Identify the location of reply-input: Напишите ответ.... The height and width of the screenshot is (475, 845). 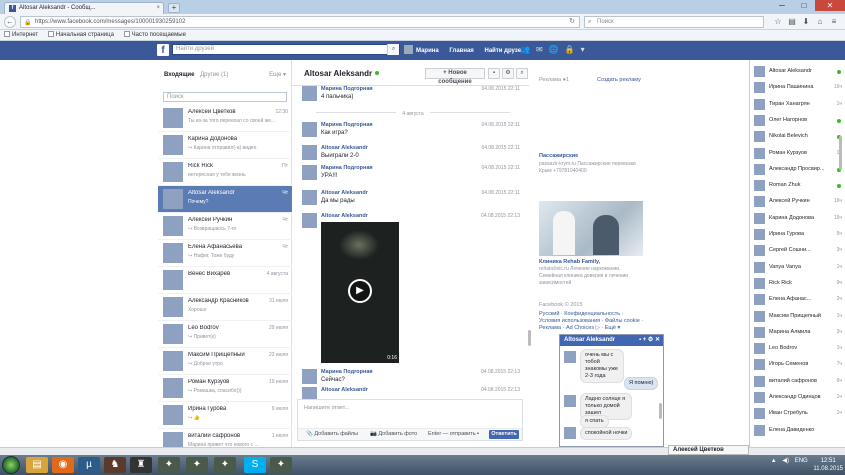
(326, 408).